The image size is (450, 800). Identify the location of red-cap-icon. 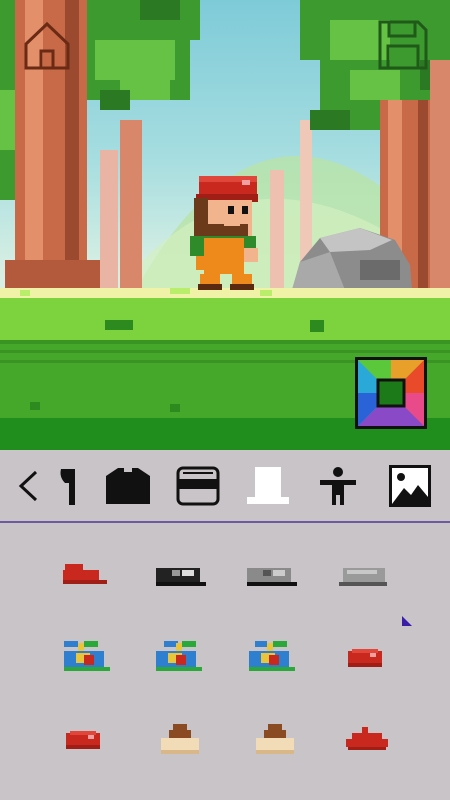
(85, 574).